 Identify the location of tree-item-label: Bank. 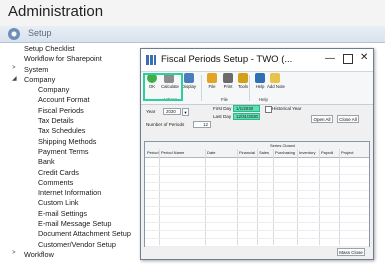
(46, 162).